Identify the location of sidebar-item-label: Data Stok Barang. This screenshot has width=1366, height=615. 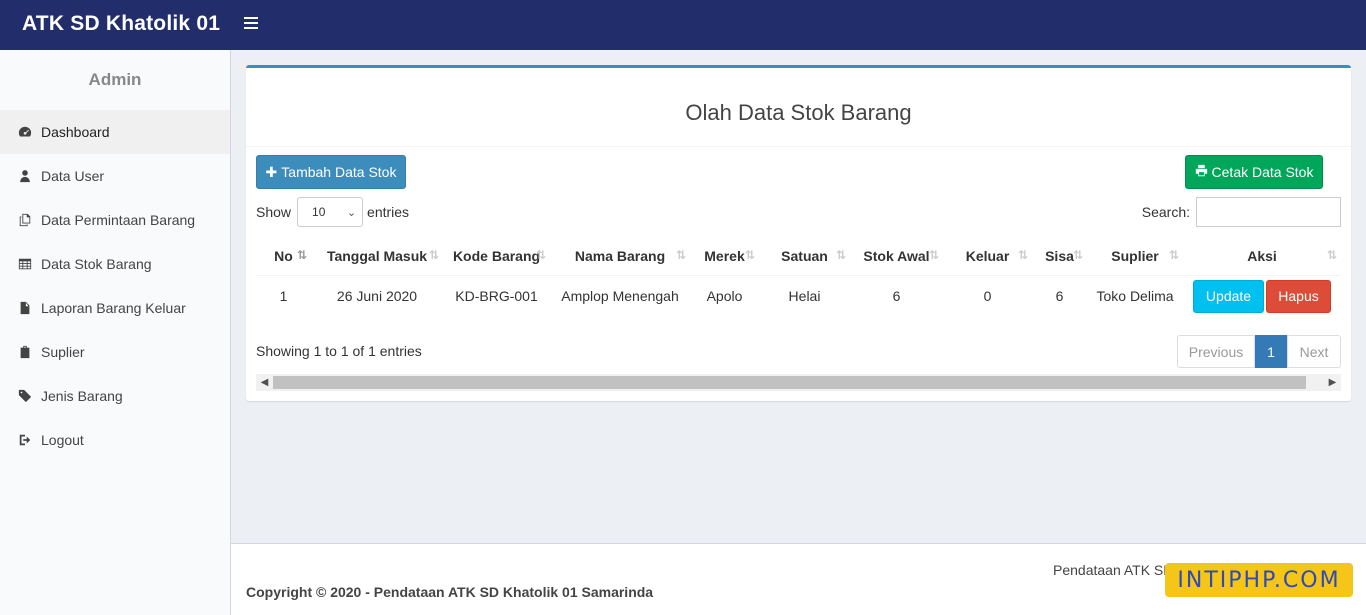
(96, 264).